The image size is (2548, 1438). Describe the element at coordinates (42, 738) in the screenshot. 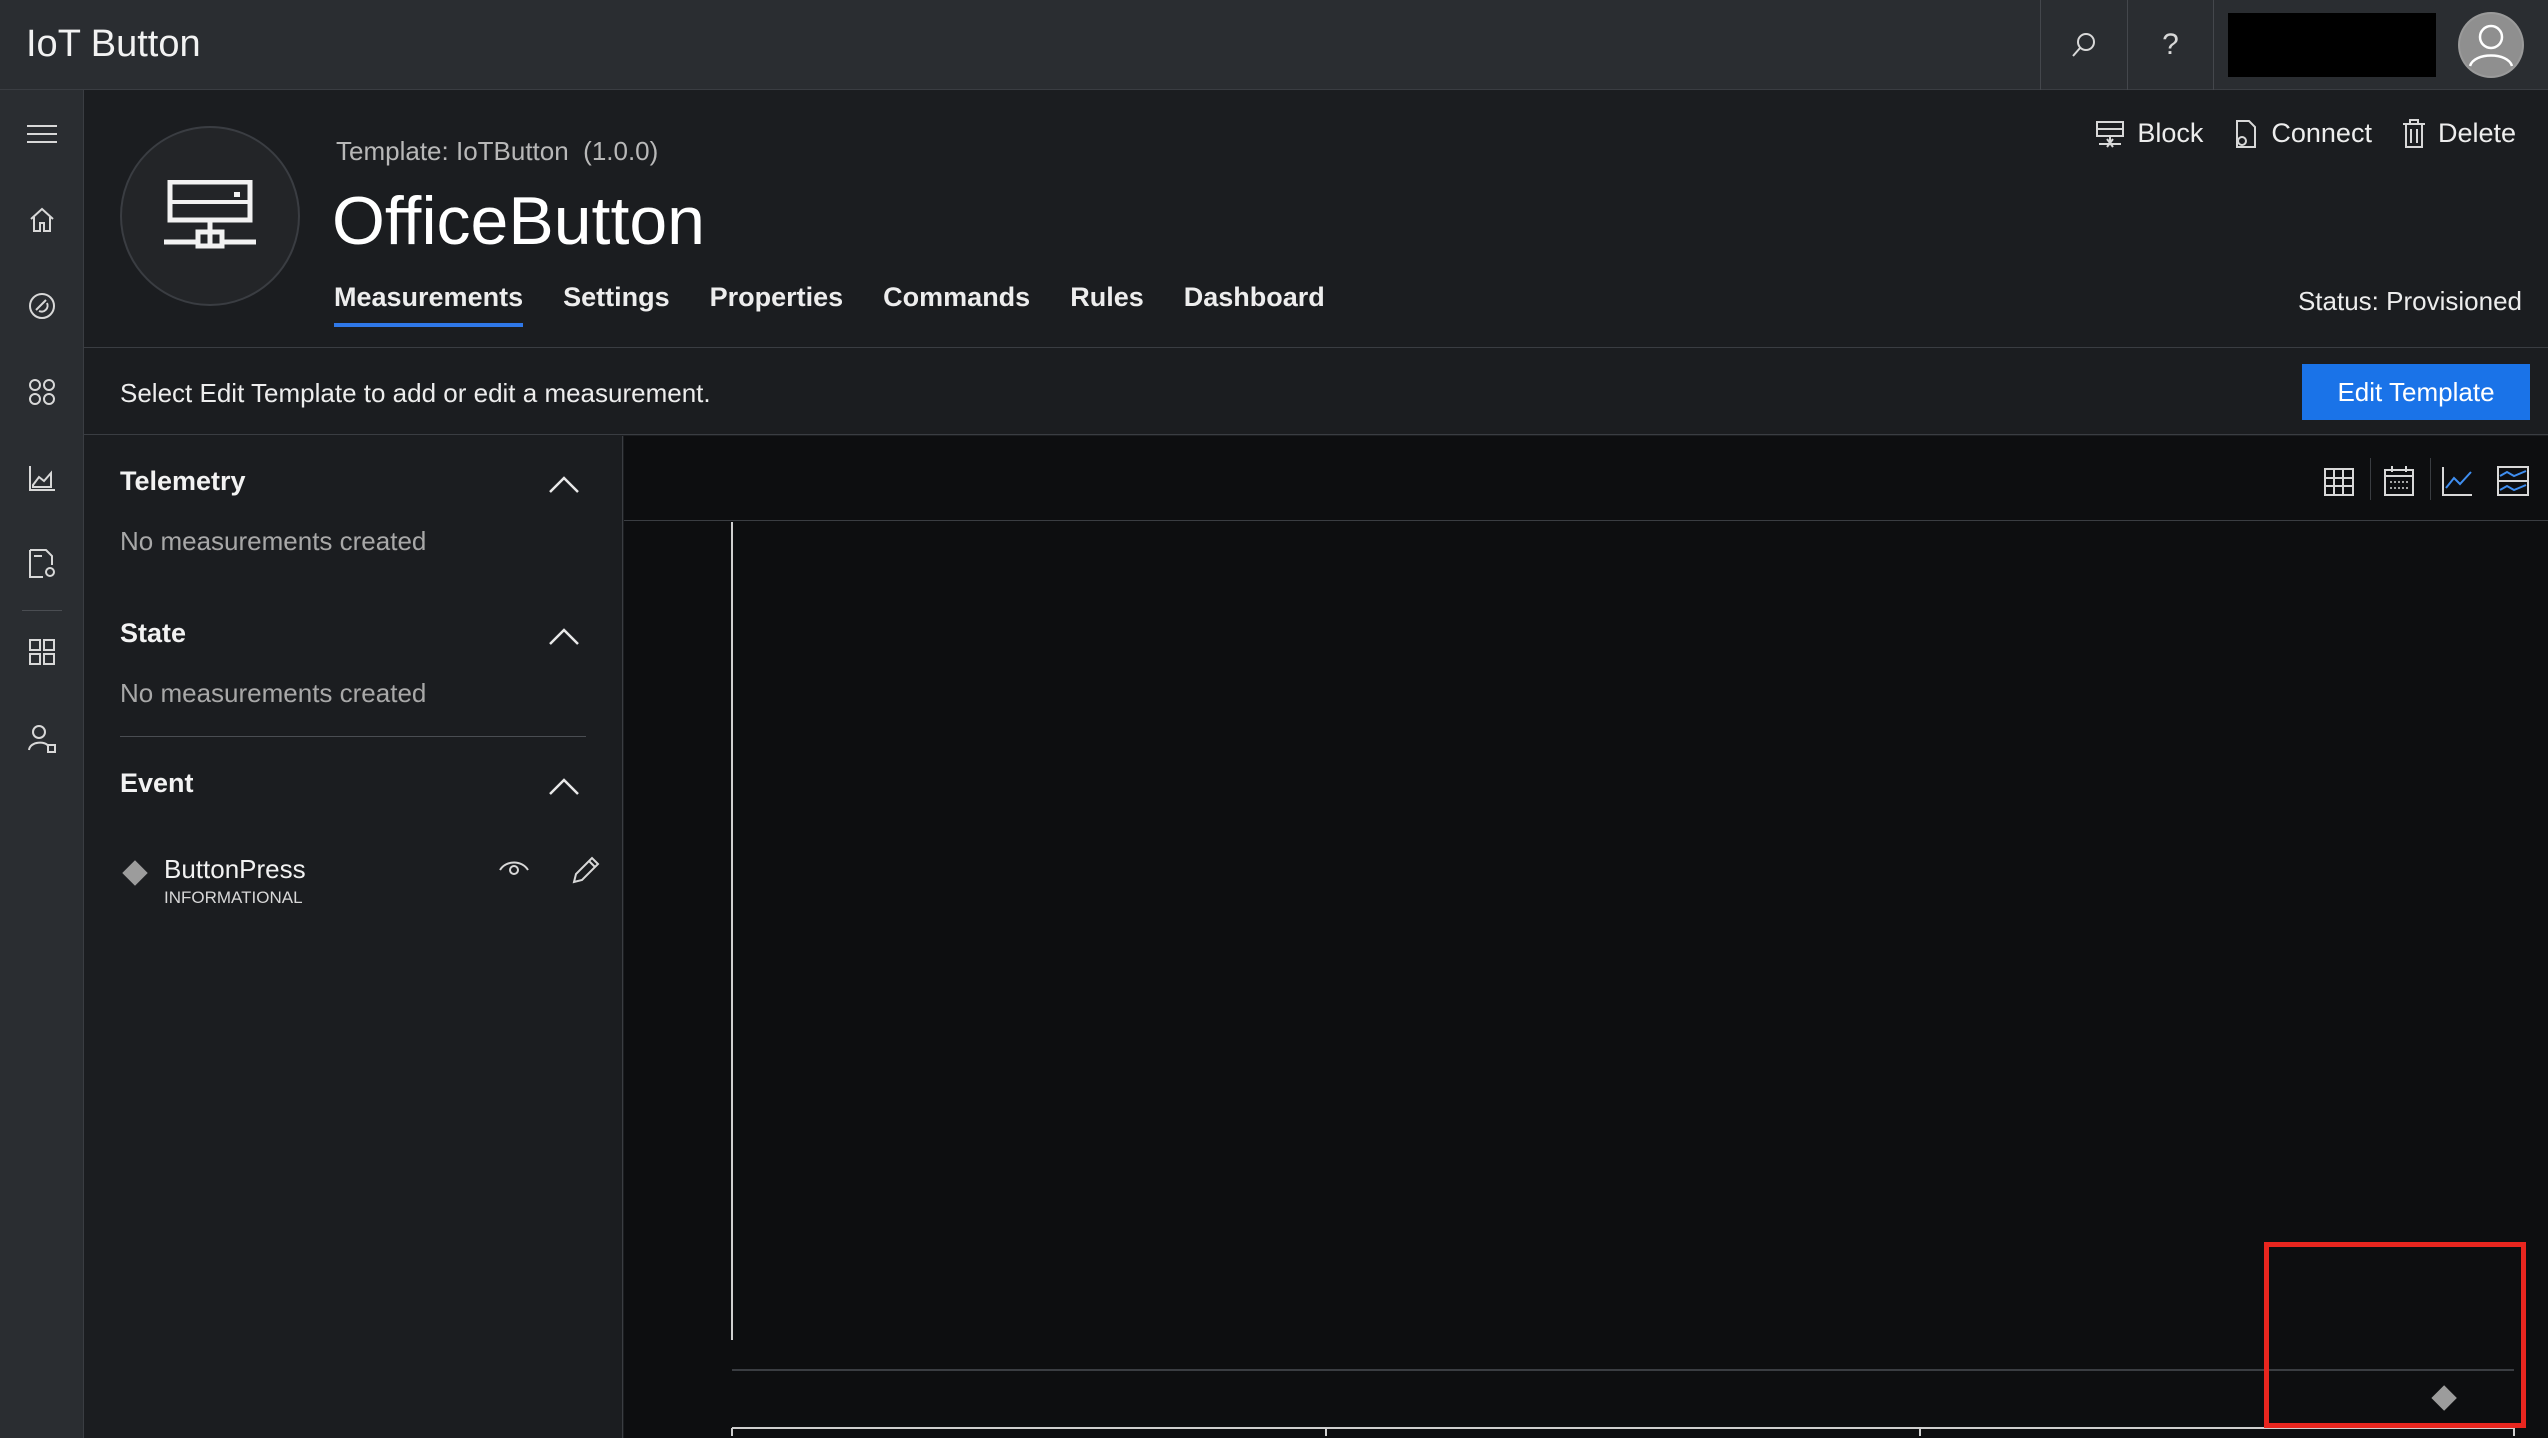

I see `administration-icon` at that location.